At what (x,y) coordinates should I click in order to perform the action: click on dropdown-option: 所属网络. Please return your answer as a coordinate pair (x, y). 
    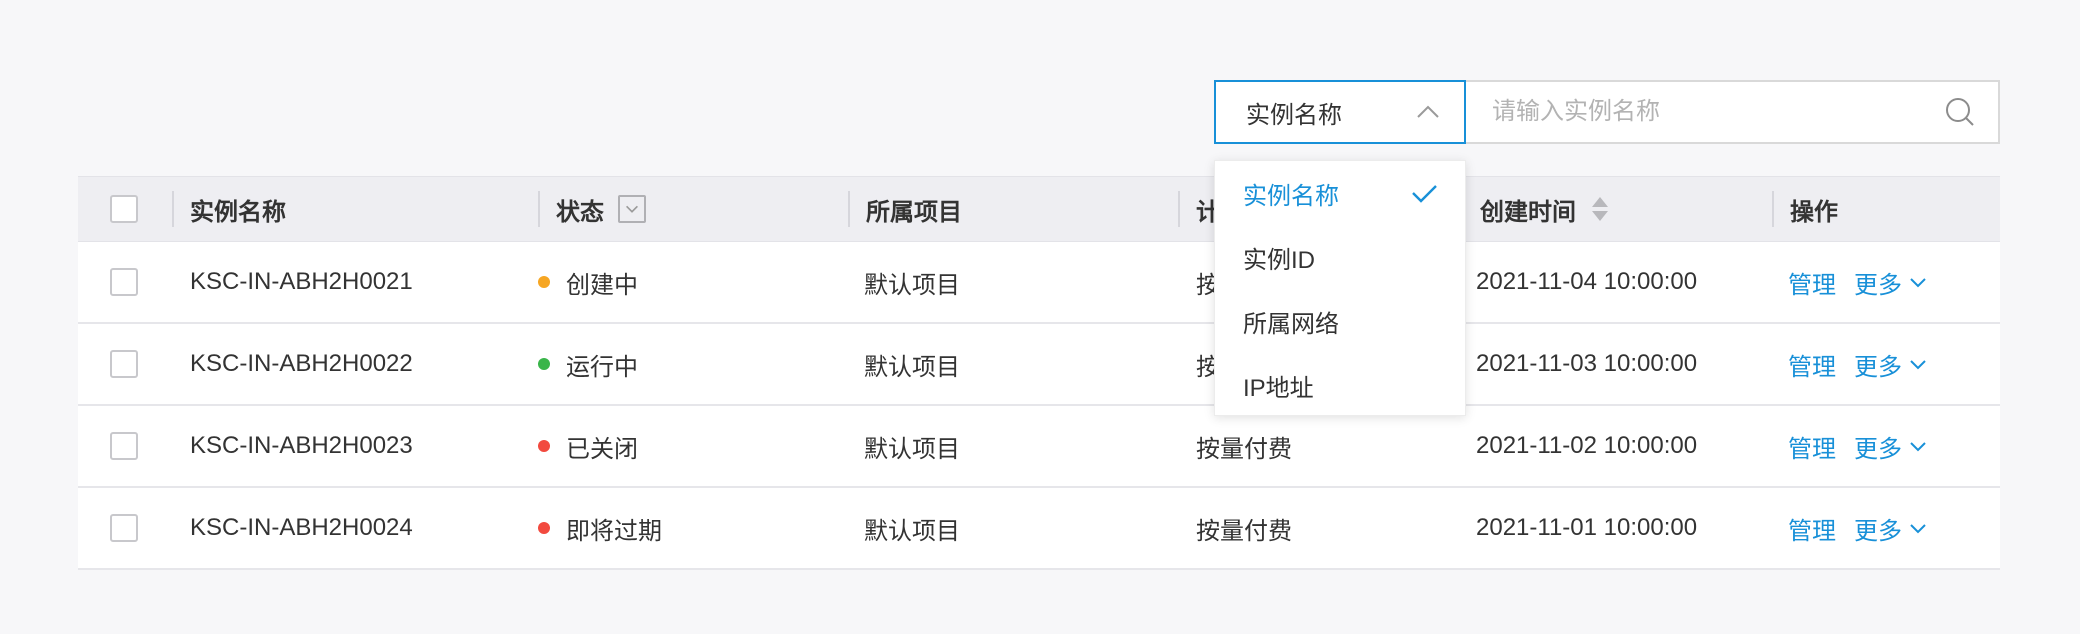
    Looking at the image, I should click on (1340, 321).